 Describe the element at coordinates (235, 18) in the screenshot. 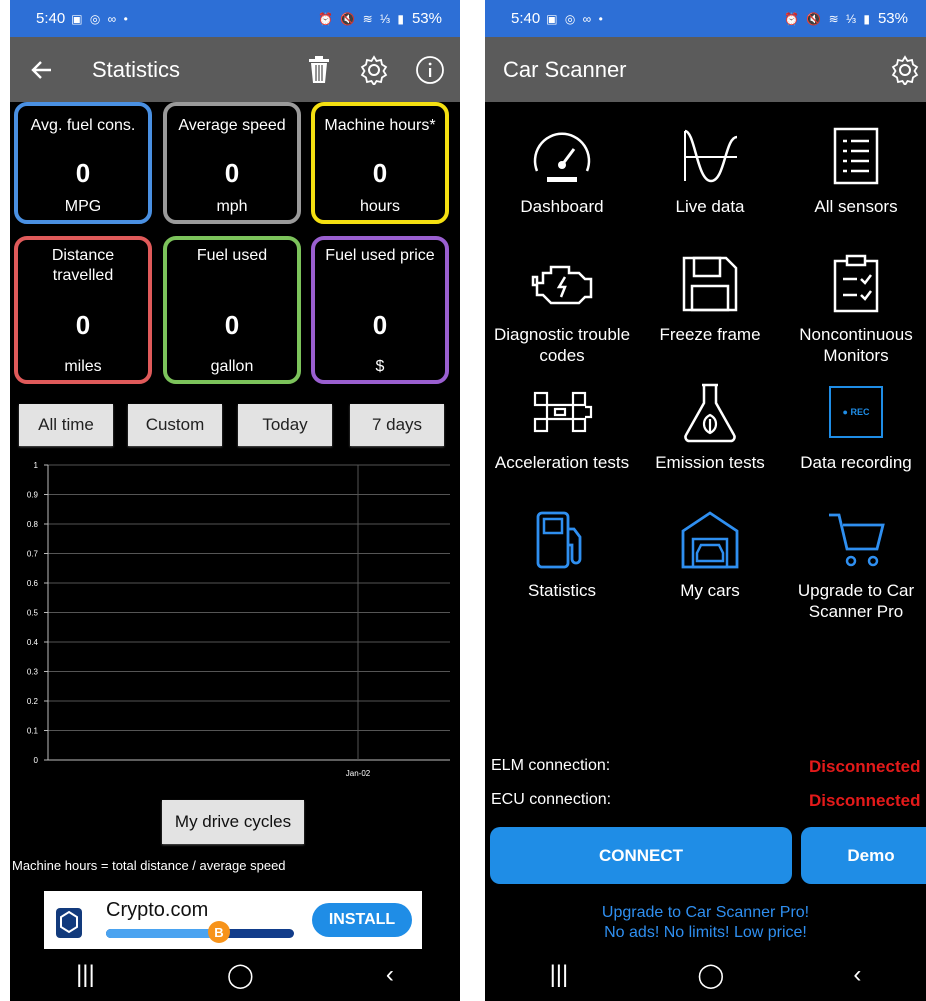

I see `status-bar: 5:40 ▣ ◎ ∞ • ⏰ 🔇 ≋ ⅓ ▮ 53%` at that location.